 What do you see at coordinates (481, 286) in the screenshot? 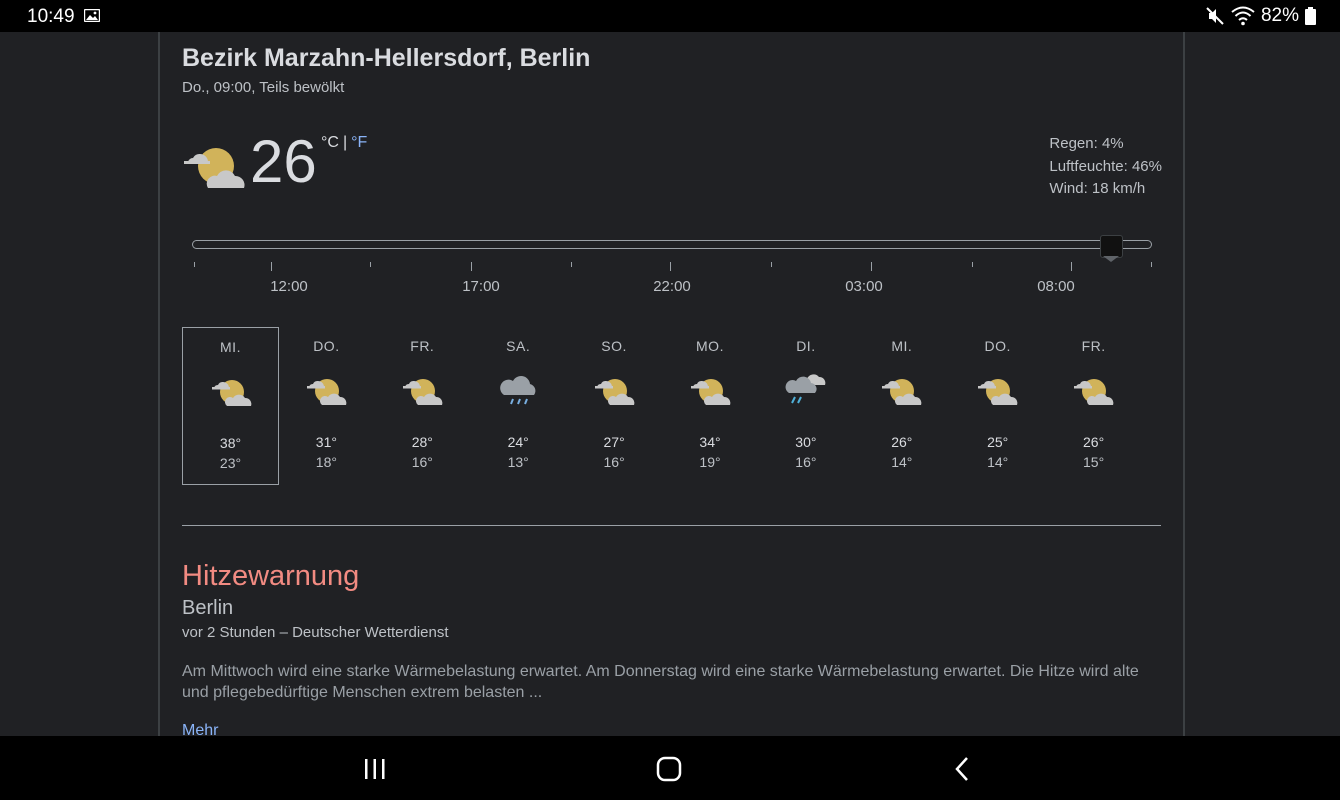
I see `time-label: 17:00` at bounding box center [481, 286].